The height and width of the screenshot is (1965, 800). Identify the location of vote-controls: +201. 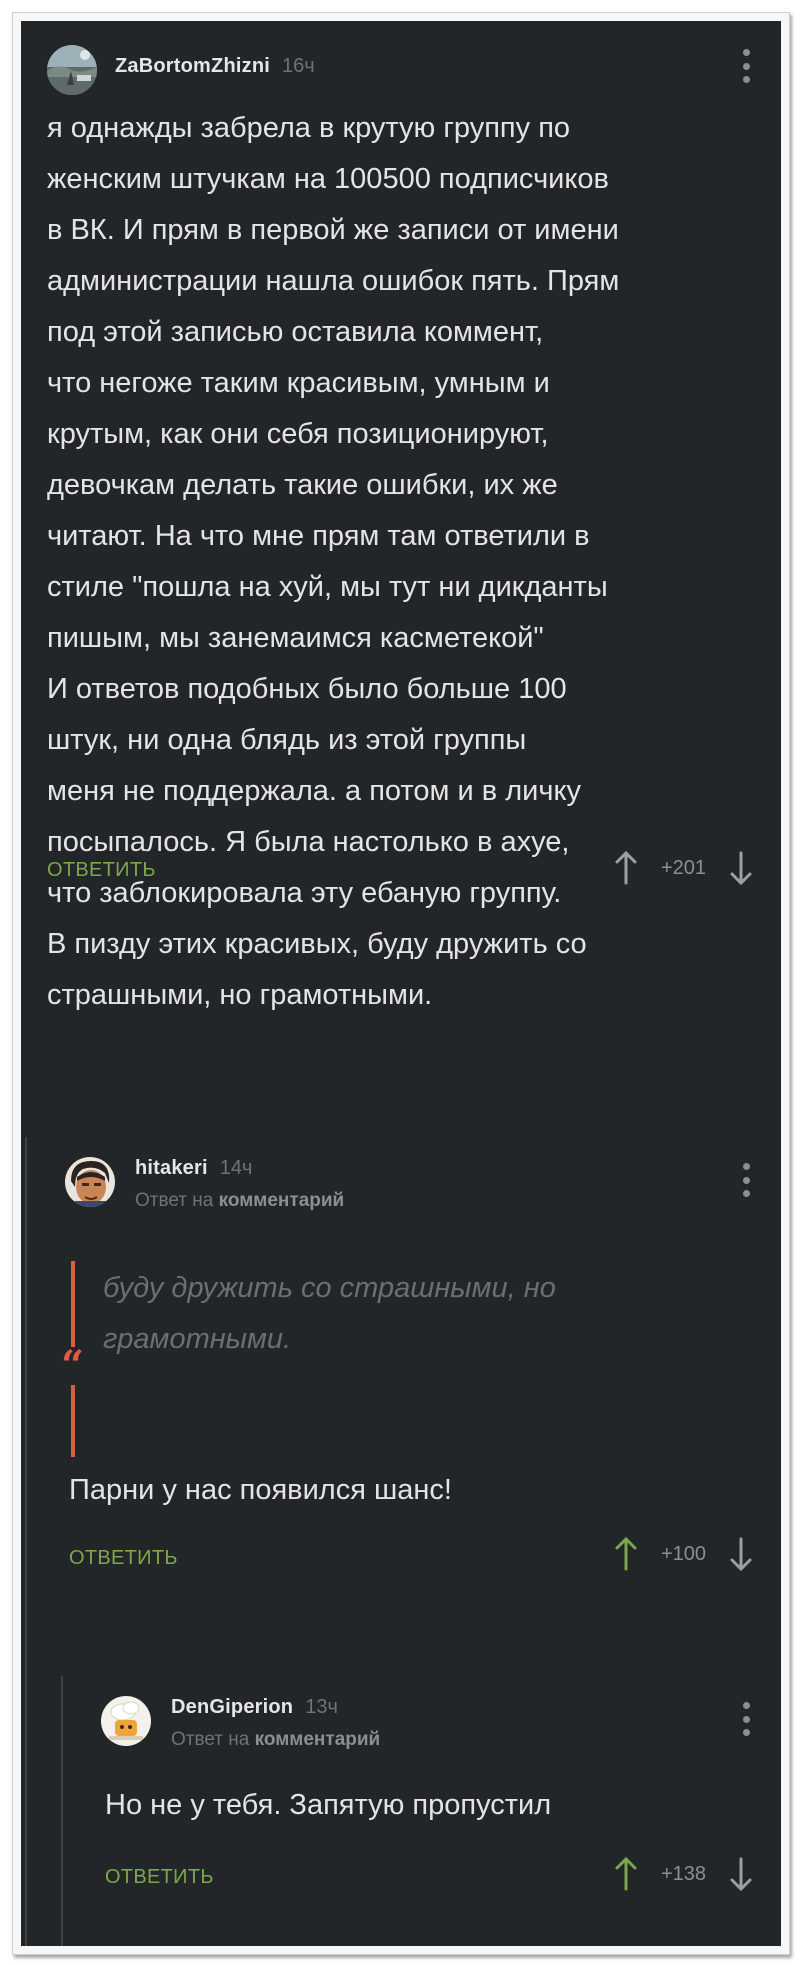
(683, 868).